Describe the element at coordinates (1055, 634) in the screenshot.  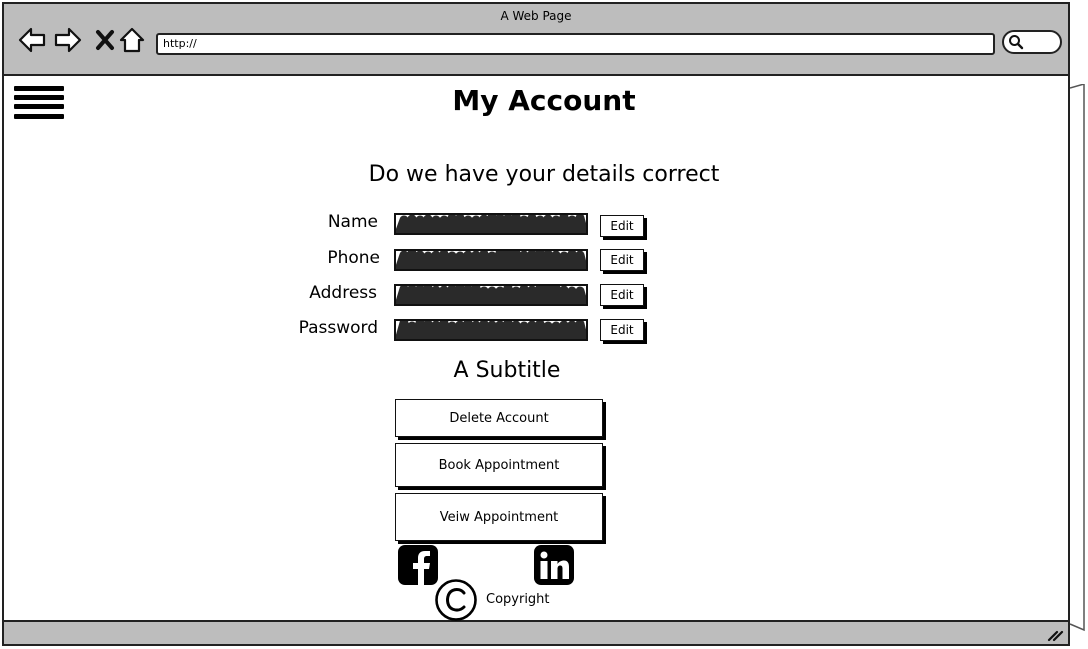
I see `resize-grip-icon` at that location.